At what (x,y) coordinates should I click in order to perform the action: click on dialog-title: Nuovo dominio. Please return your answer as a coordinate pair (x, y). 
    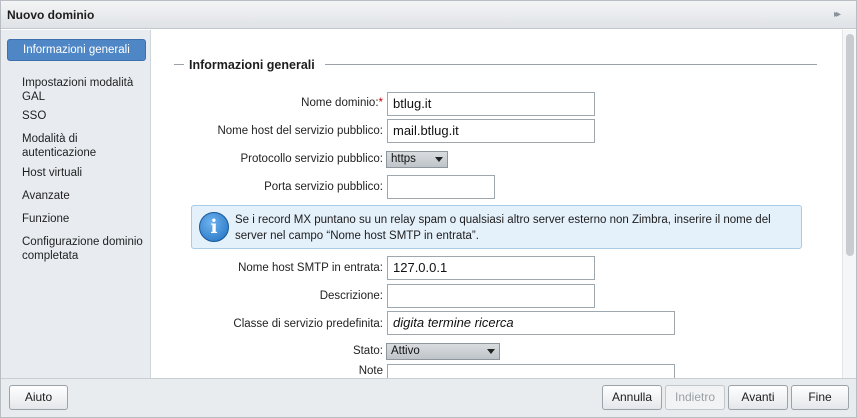
    Looking at the image, I should click on (51, 15).